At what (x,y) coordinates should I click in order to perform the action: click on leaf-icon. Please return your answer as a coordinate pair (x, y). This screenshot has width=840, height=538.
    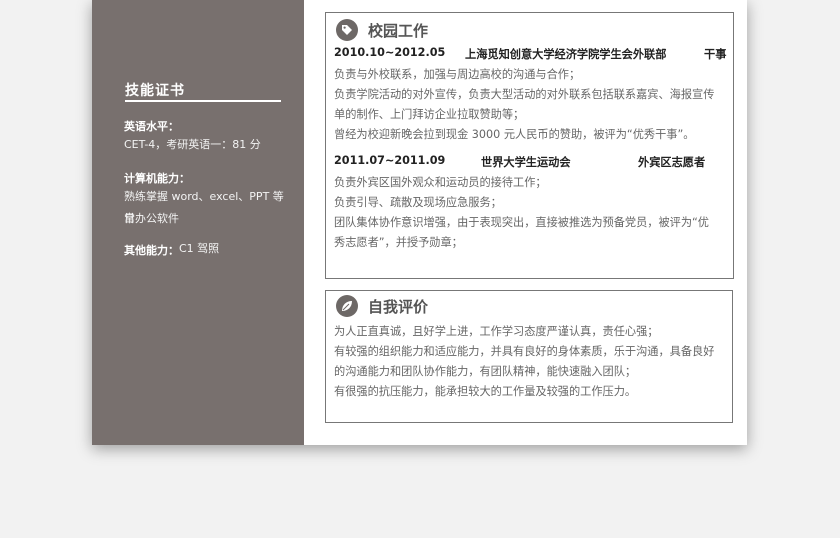
    Looking at the image, I should click on (347, 306).